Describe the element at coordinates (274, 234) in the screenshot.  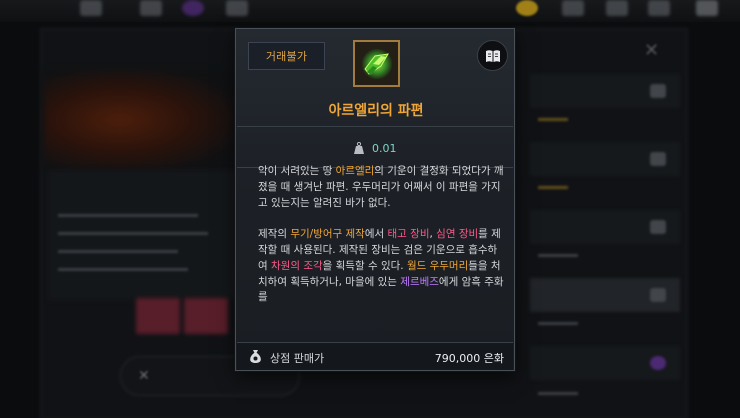
I see `description-text-run: 제작의` at that location.